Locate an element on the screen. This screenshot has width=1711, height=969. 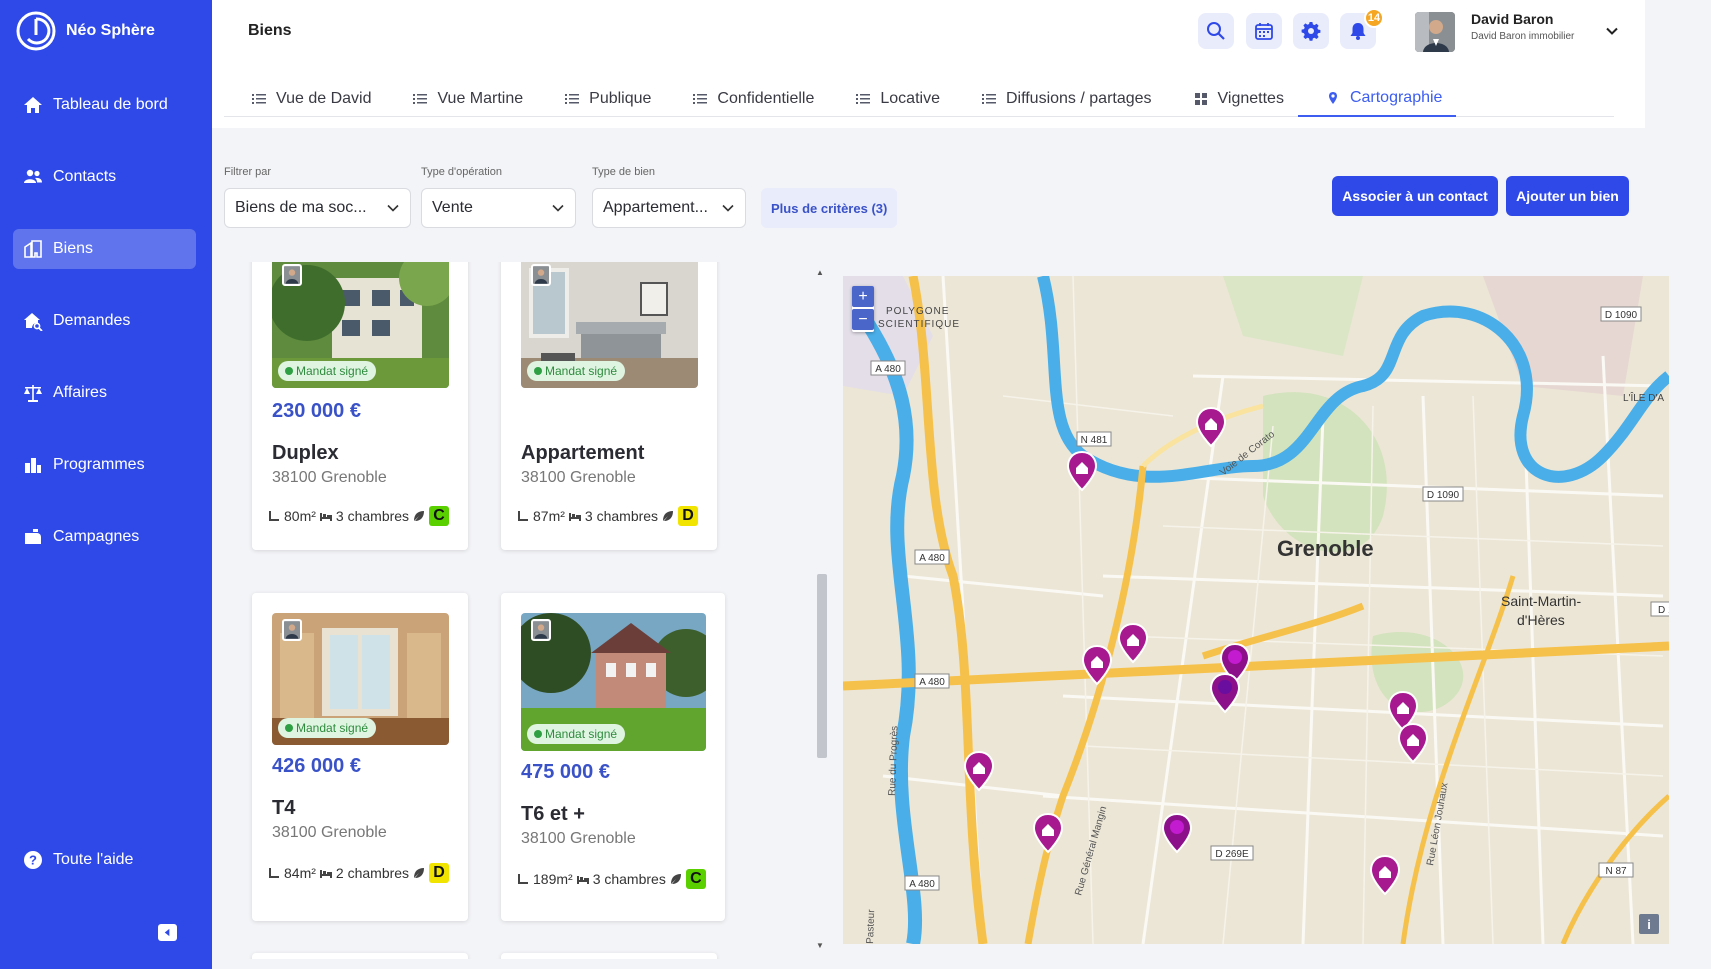
question-icon: ? is located at coordinates (33, 860).